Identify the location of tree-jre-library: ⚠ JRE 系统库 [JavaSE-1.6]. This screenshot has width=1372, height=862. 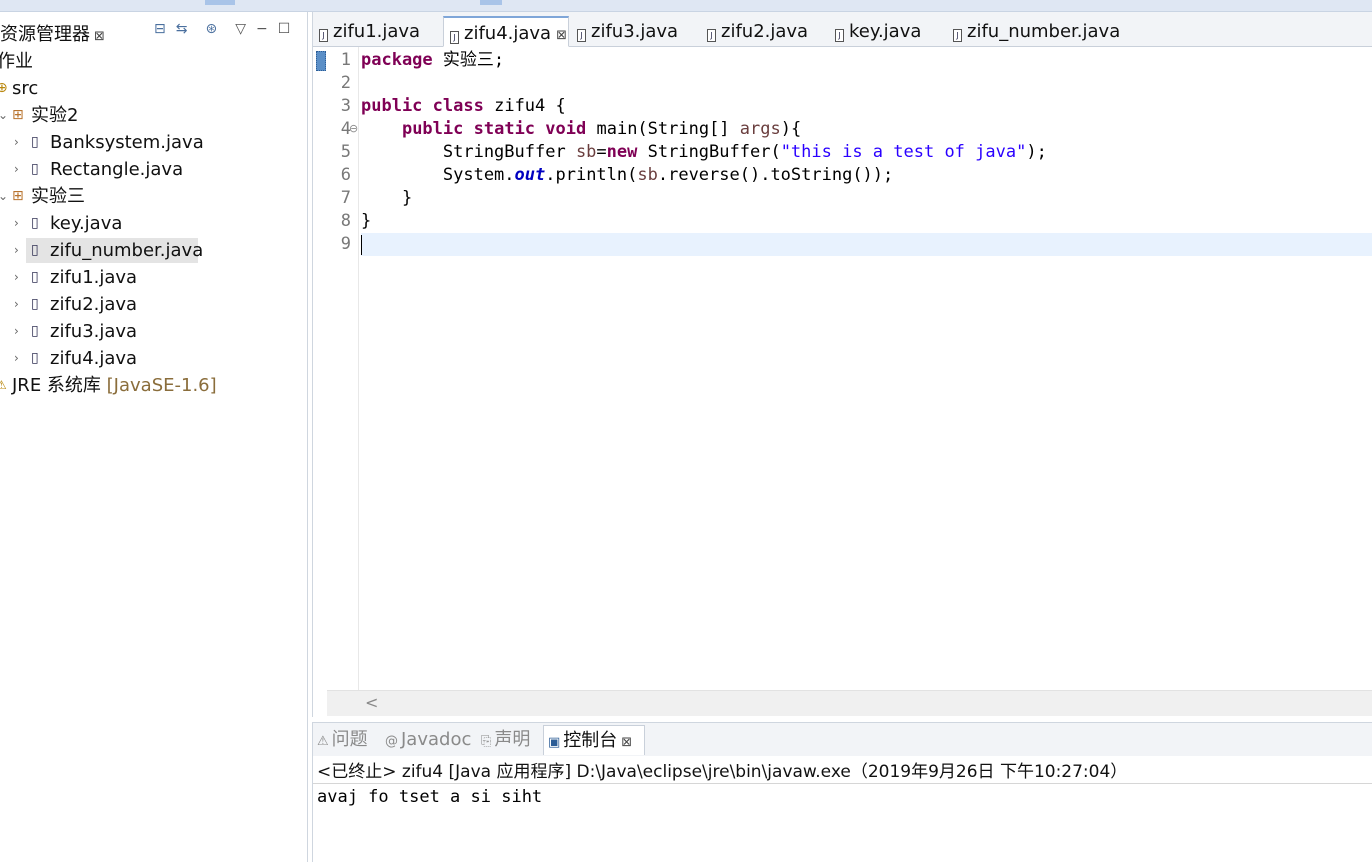
(153, 385).